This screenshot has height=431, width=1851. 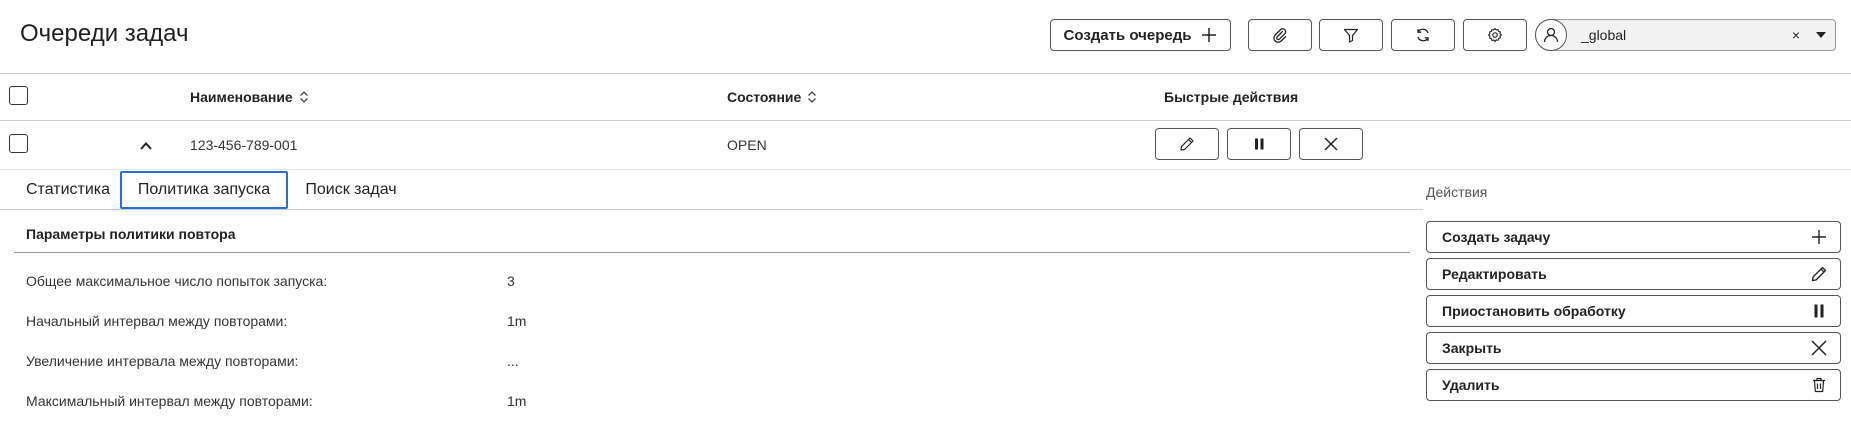 I want to click on tab-launch-policy: Политика запуска, so click(x=204, y=190).